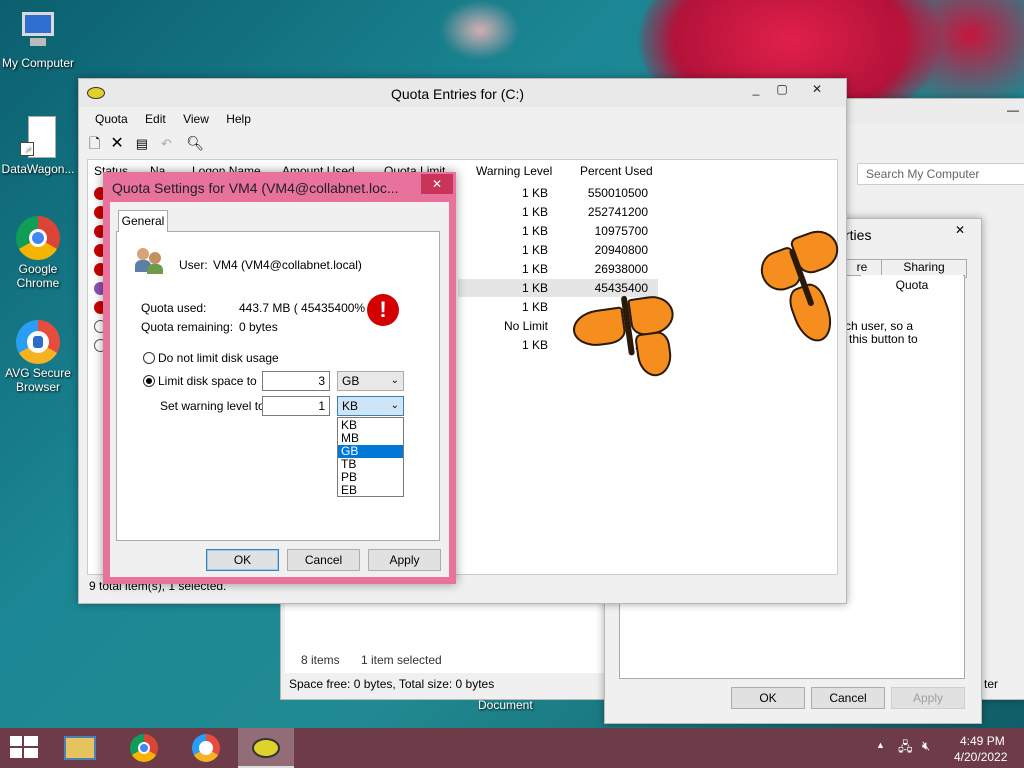  I want to click on properties-cancel-button: Cancel, so click(848, 698).